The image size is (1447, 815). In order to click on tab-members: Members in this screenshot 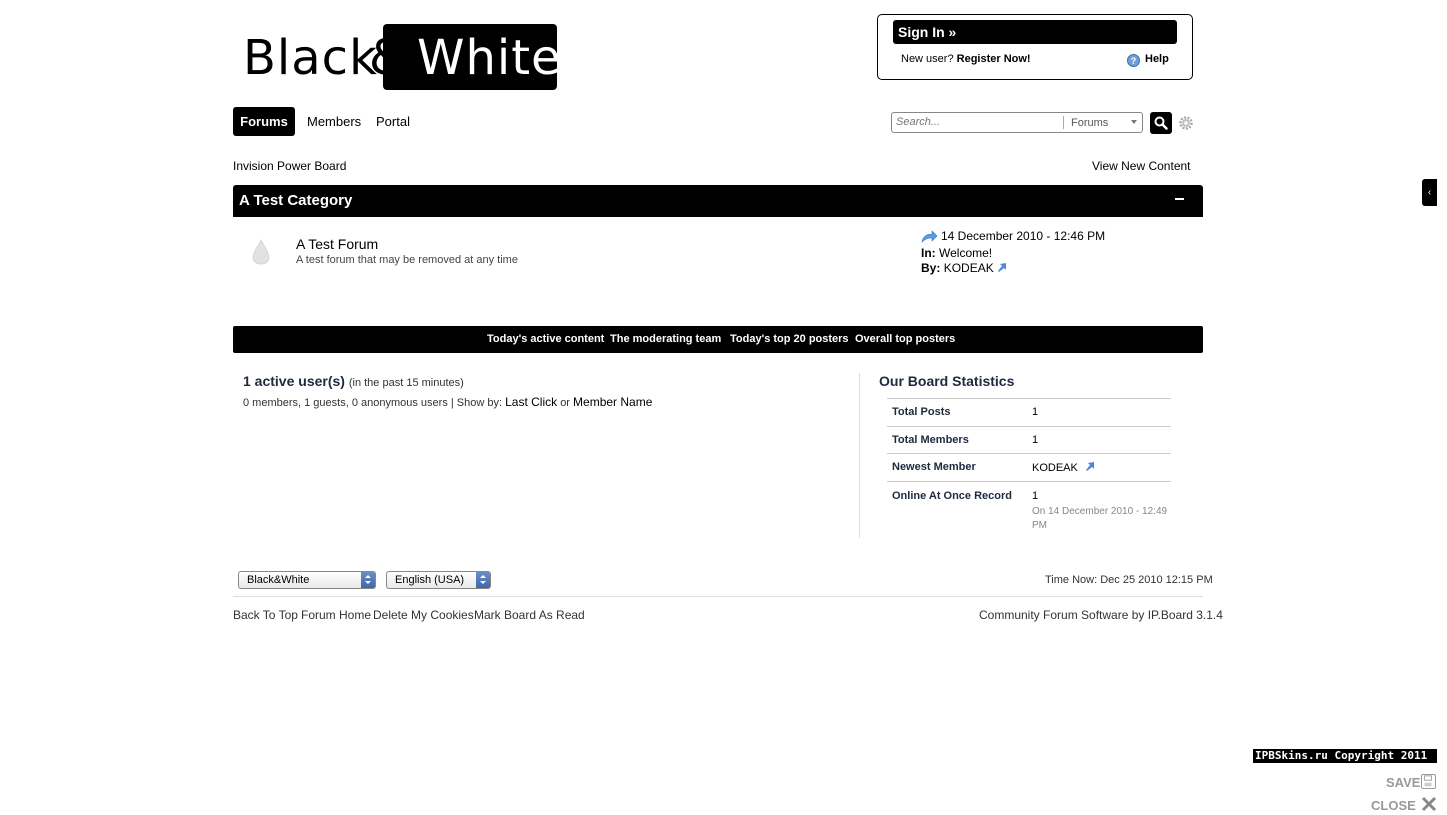, I will do `click(334, 121)`.